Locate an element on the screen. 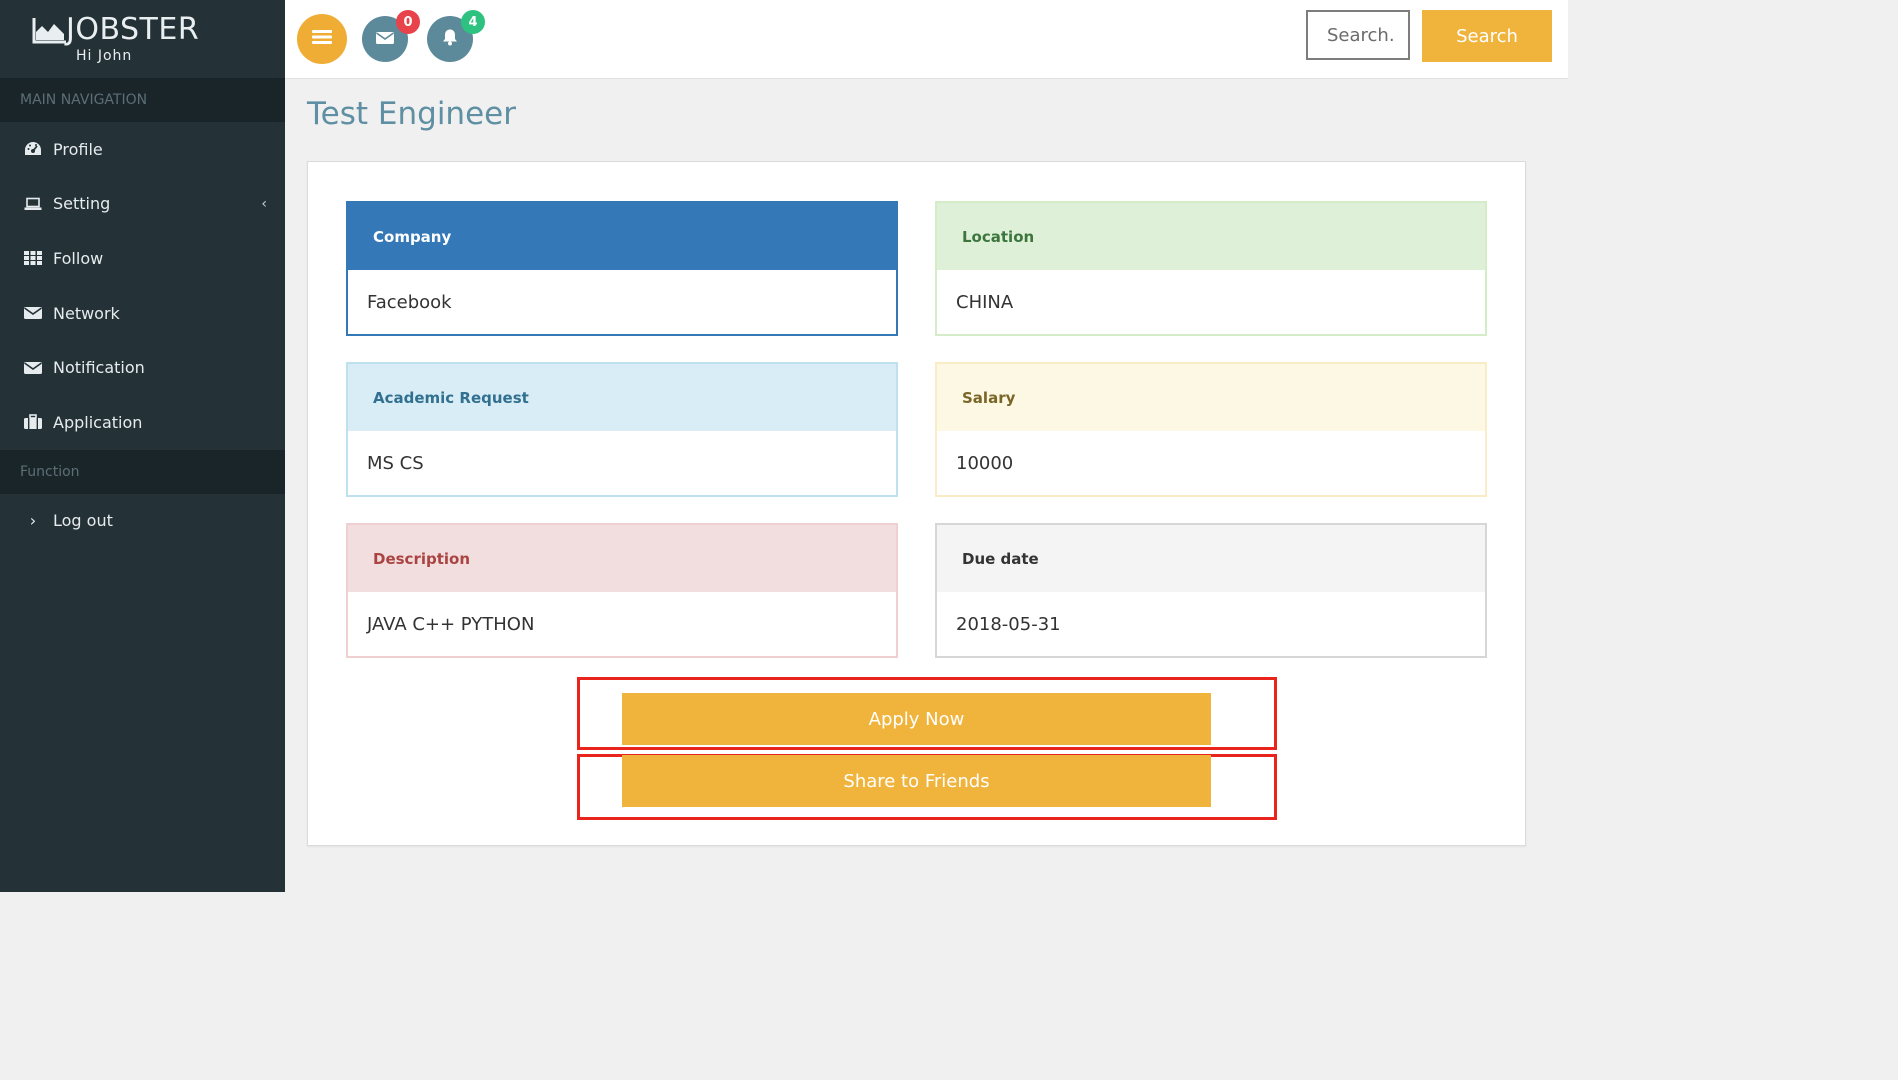  chevron-left-icon: ‹ is located at coordinates (264, 204).